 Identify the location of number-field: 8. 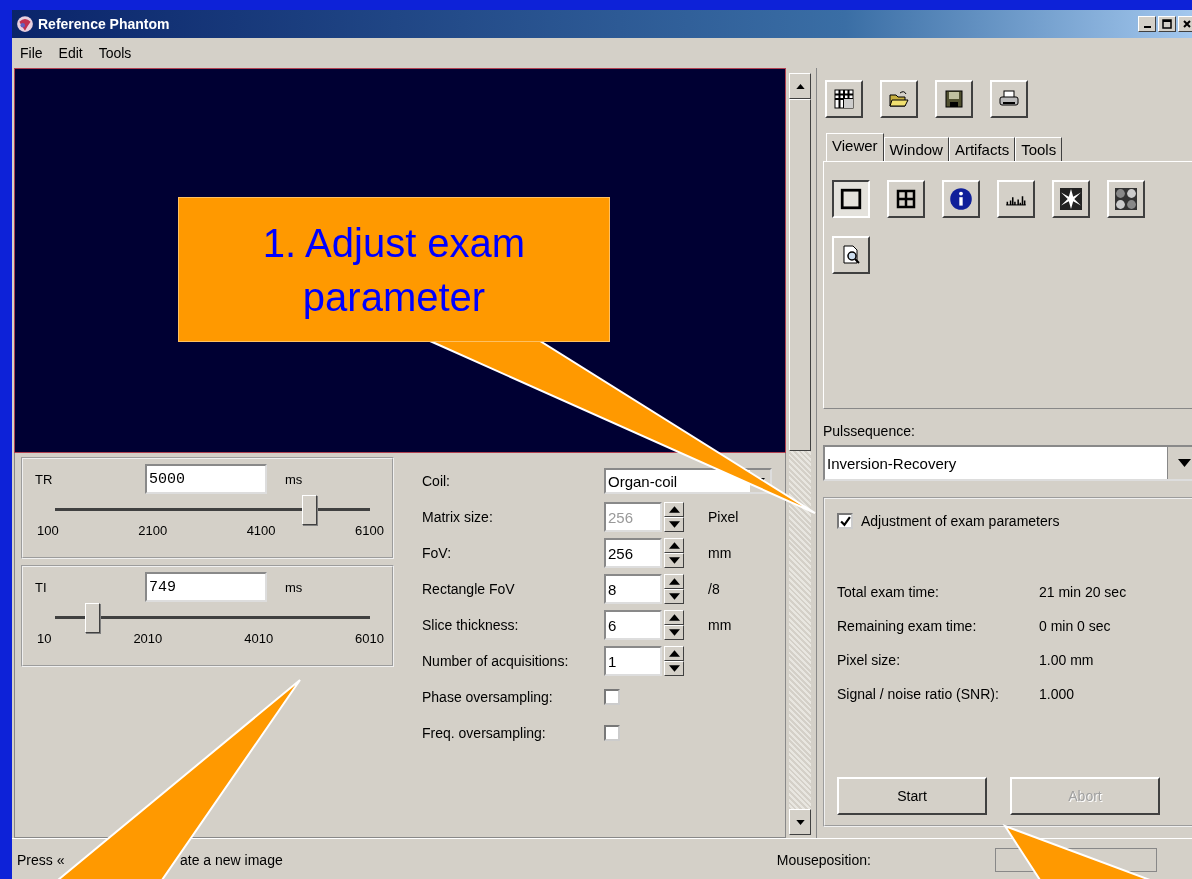
(633, 589).